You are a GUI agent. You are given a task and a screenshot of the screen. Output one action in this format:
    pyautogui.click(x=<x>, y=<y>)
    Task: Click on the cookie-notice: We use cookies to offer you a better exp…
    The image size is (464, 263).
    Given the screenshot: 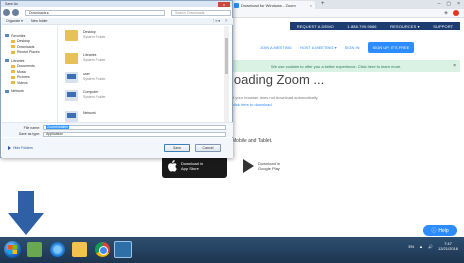 What is the action you would take?
    pyautogui.click(x=342, y=66)
    